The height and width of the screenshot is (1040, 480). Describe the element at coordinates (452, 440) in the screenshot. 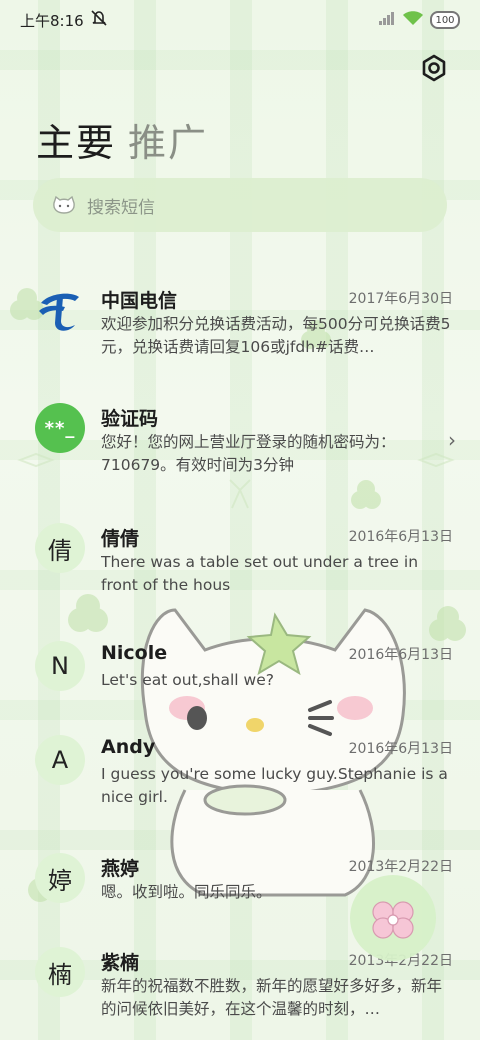

I see `chevron-right-icon: ›` at that location.